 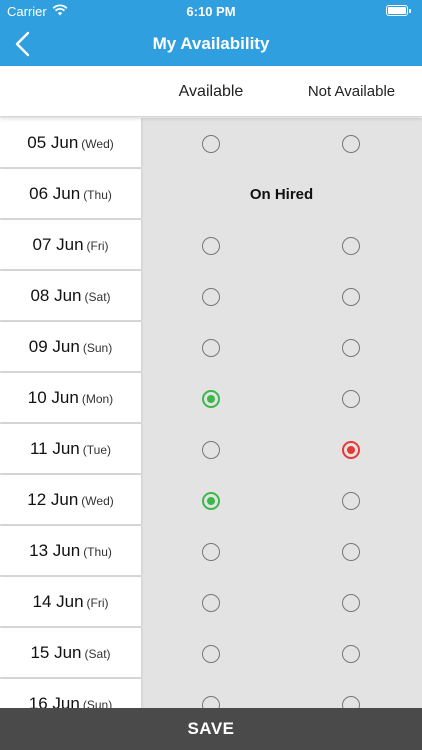 I want to click on available-column-header: Available, so click(x=211, y=91).